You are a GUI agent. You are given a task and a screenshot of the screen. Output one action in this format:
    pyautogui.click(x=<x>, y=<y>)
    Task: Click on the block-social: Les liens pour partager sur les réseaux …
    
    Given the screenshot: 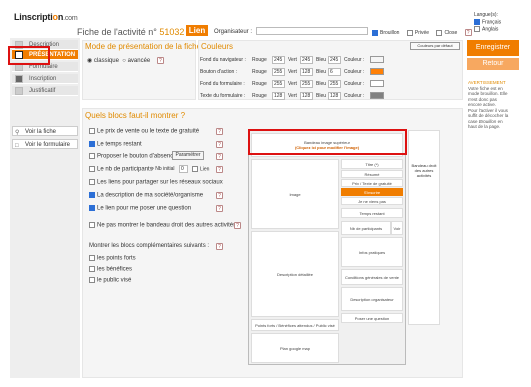 What is the action you would take?
    pyautogui.click(x=156, y=182)
    